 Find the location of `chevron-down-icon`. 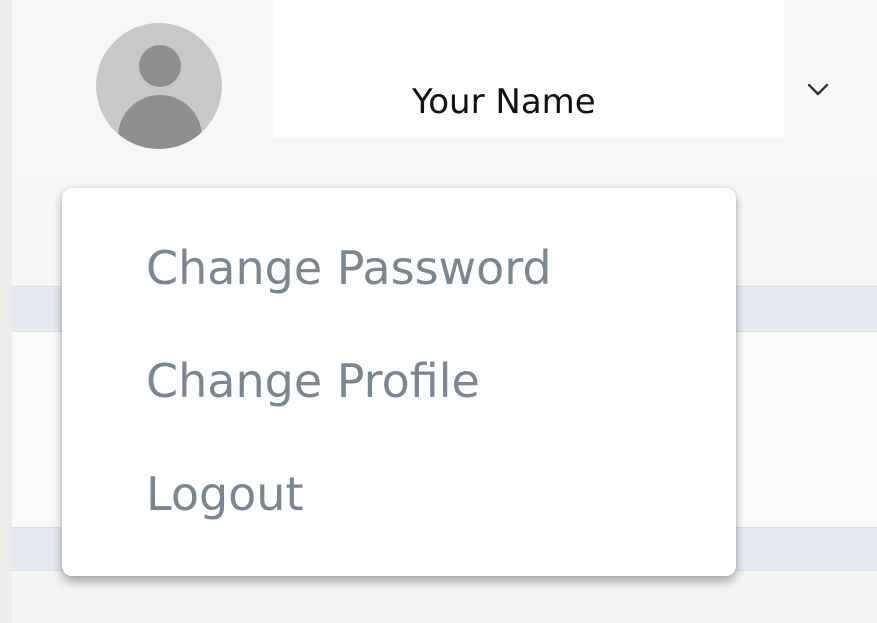

chevron-down-icon is located at coordinates (818, 89).